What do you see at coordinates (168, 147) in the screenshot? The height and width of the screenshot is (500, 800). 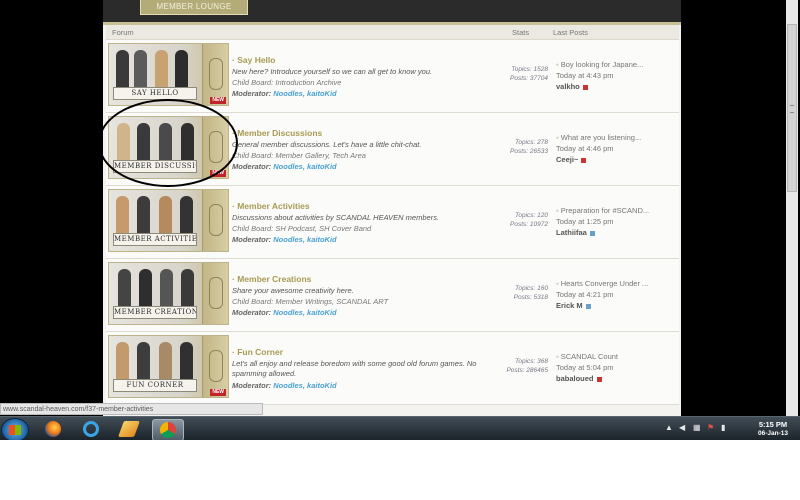 I see `forum-thumbnail: MEMBER DISCUSSIONS NEW` at bounding box center [168, 147].